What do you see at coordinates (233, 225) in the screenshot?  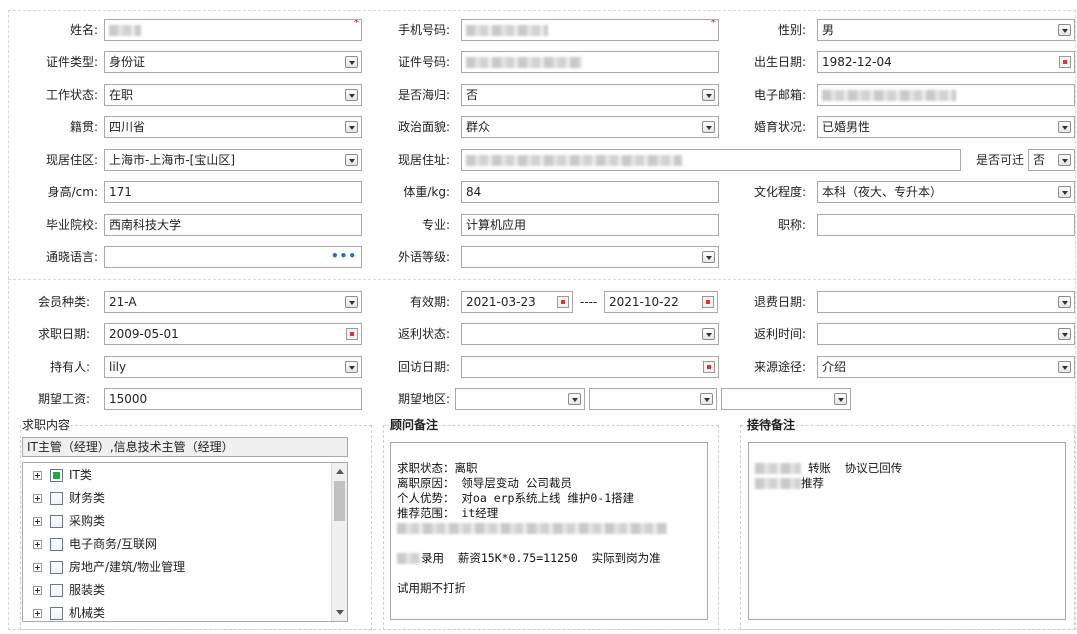 I see `school-input: 西南科技大学` at bounding box center [233, 225].